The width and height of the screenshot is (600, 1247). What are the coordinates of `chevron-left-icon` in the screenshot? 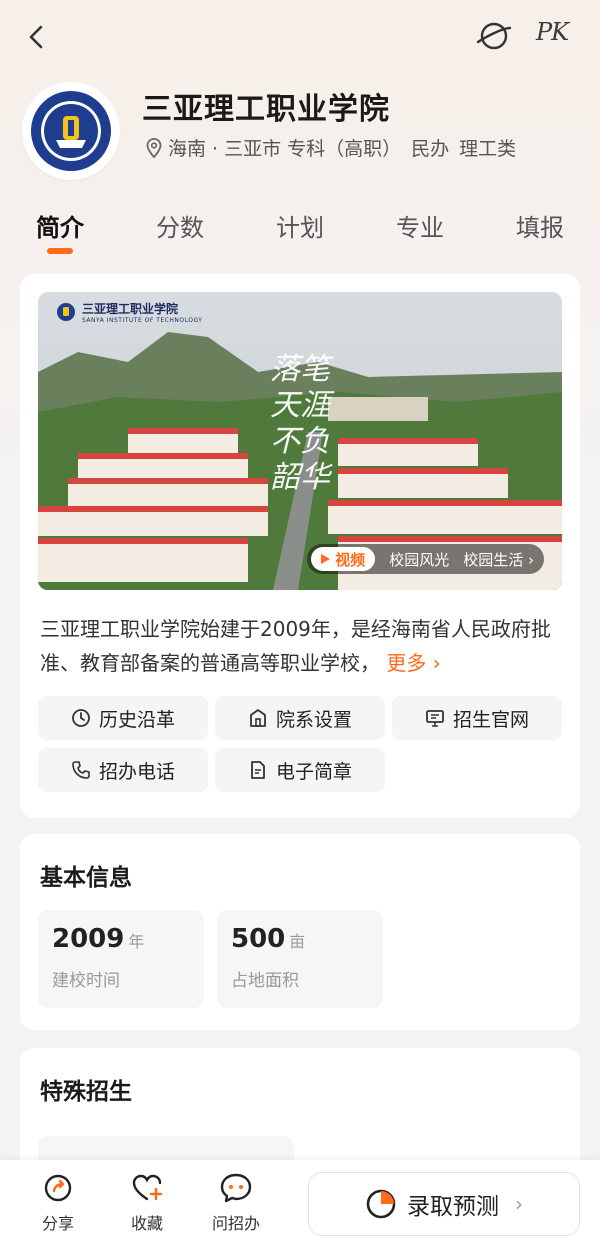 It's located at (36, 37).